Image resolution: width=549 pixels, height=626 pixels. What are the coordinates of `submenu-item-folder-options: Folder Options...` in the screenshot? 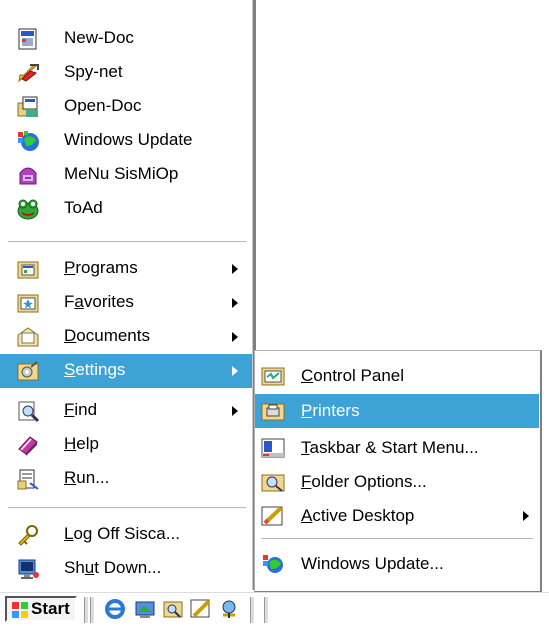 It's located at (397, 482).